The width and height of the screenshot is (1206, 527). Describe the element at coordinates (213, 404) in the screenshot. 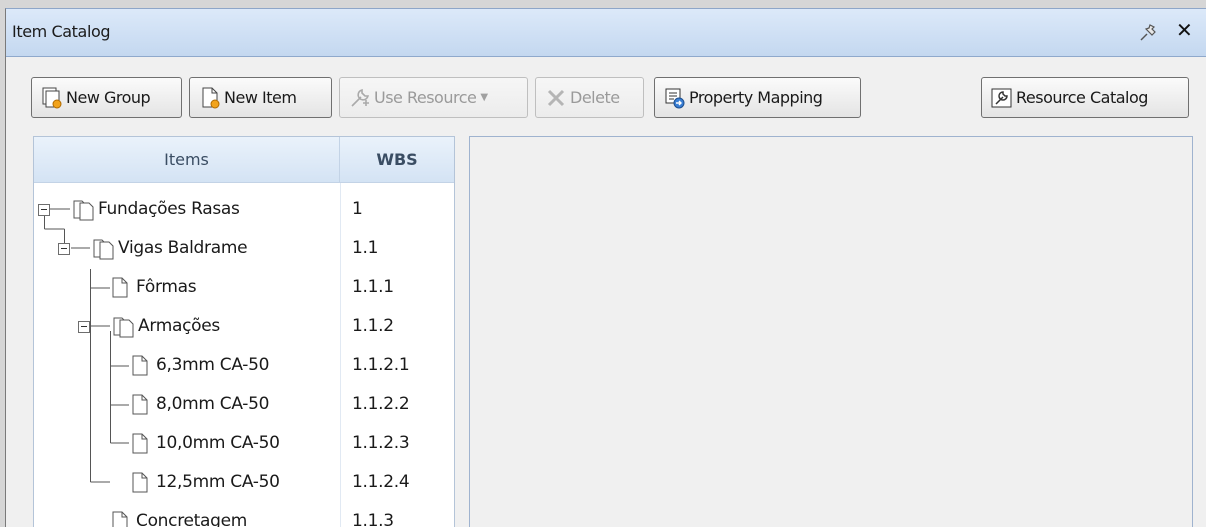

I see `tree-row-label: 8,0mm CA-50` at that location.